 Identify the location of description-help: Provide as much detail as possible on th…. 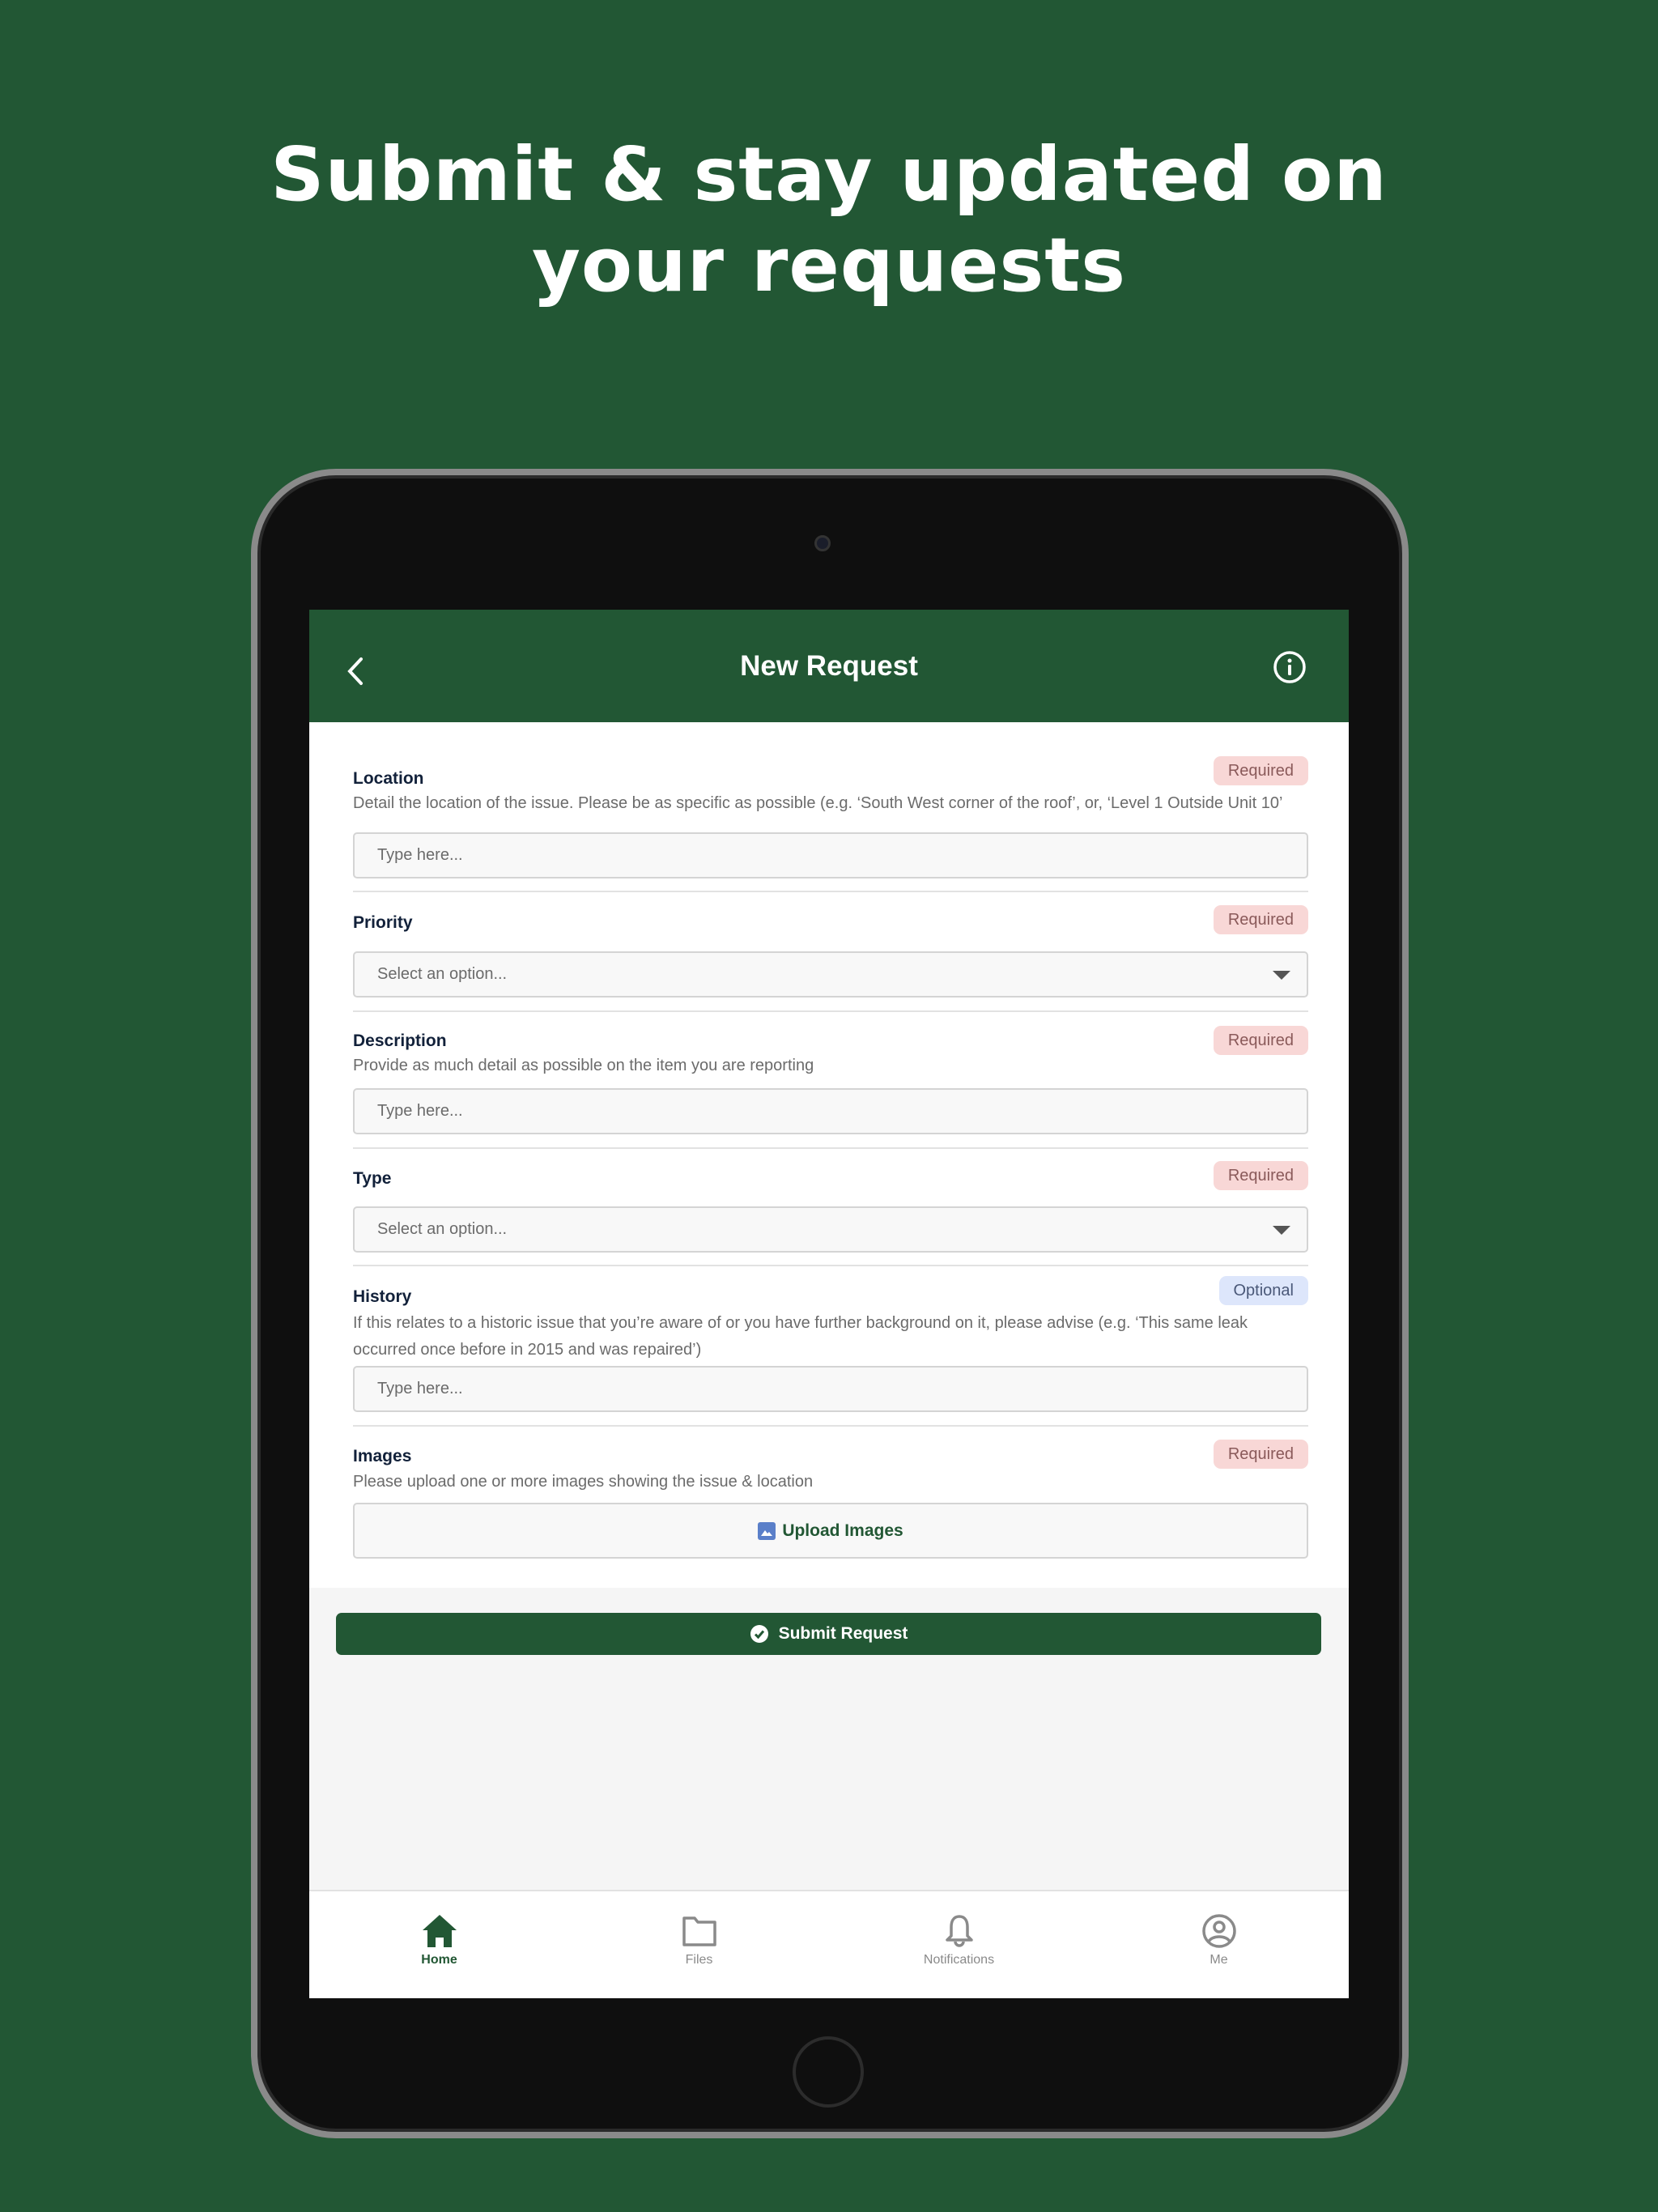
(583, 1065).